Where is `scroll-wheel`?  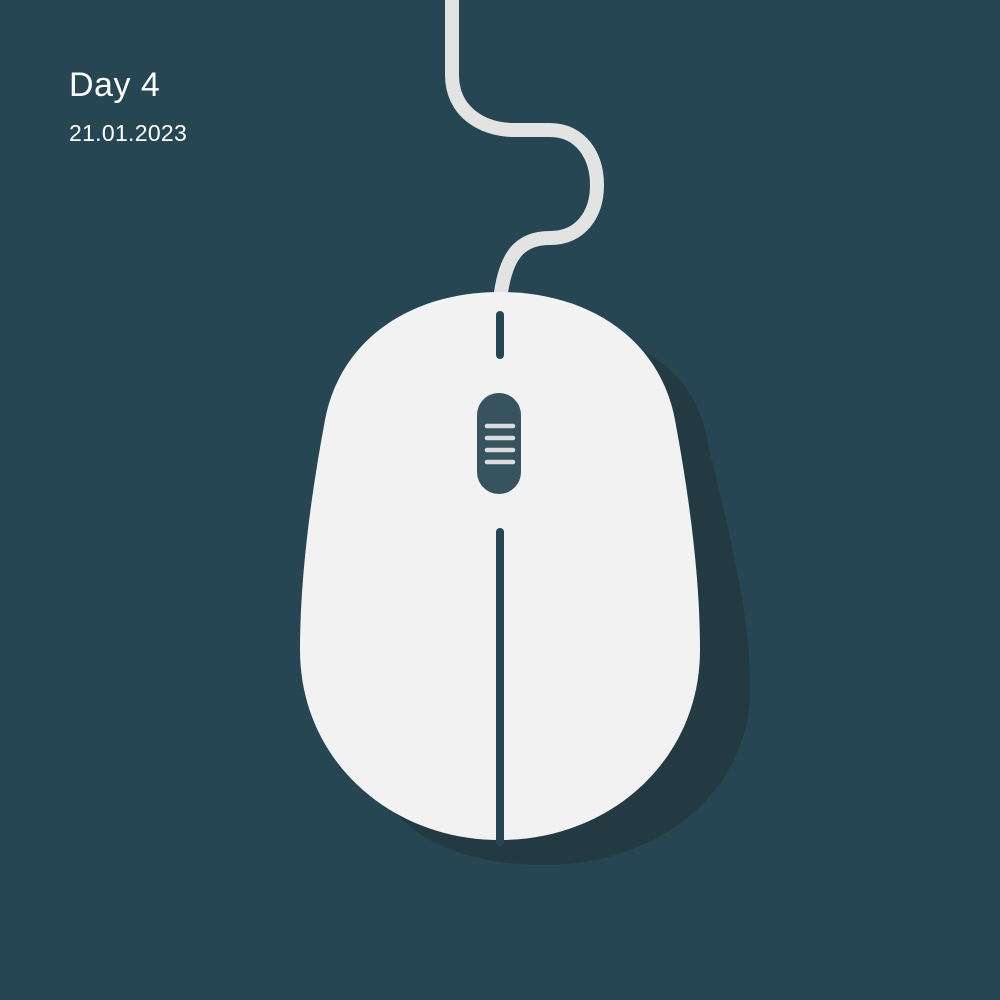
scroll-wheel is located at coordinates (499, 443).